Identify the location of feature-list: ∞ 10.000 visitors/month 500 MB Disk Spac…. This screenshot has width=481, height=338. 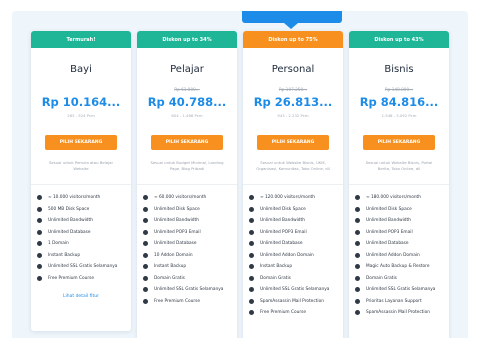
(81, 234).